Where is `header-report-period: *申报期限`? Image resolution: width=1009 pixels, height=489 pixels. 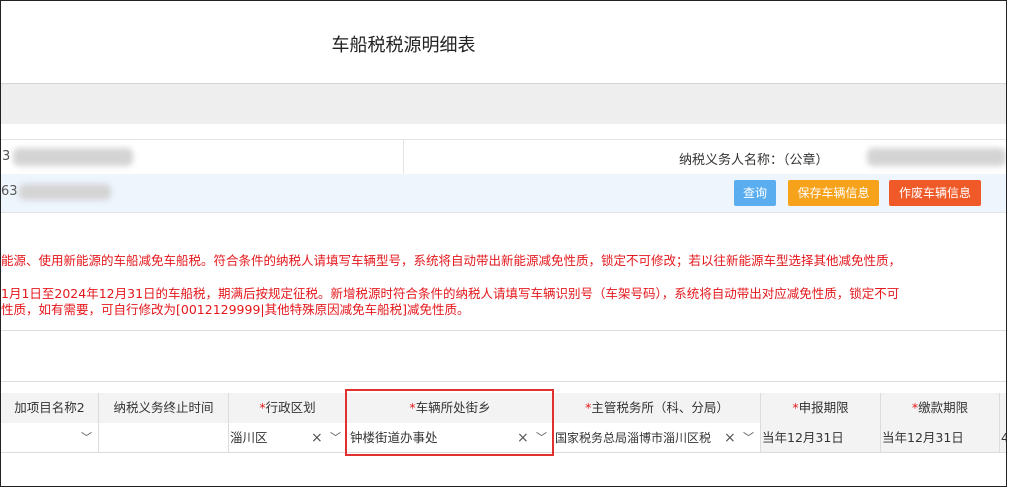
header-report-period: *申报期限 is located at coordinates (821, 408).